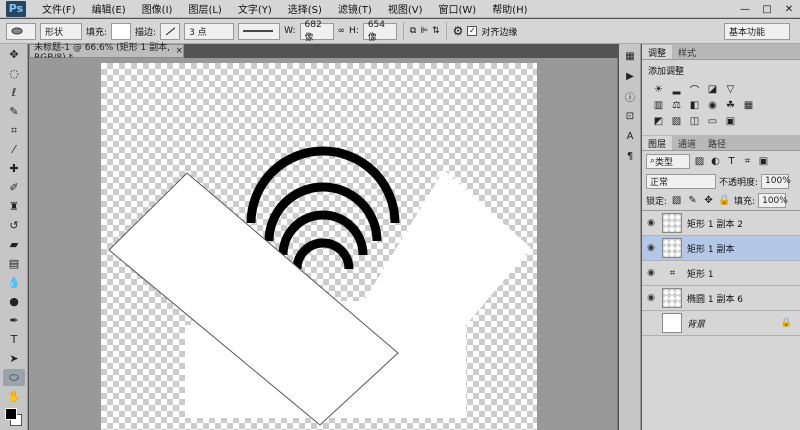 This screenshot has width=800, height=430. What do you see at coordinates (14, 339) in the screenshot?
I see `type-tool-icon: T` at bounding box center [14, 339].